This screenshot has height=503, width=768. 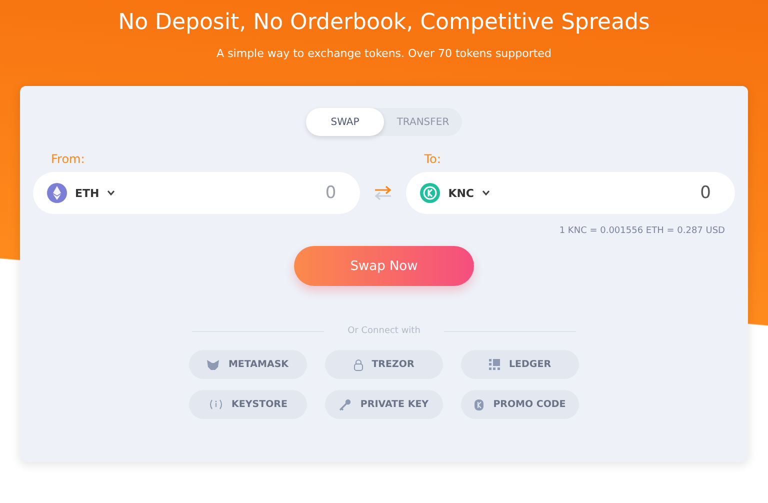 What do you see at coordinates (248, 364) in the screenshot?
I see `wallet-button: METAMASK` at bounding box center [248, 364].